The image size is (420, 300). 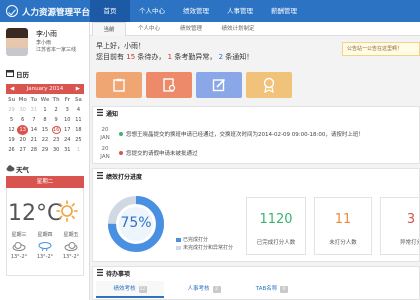 I want to click on subtab-performance: 绩效管理, so click(x=191, y=29).